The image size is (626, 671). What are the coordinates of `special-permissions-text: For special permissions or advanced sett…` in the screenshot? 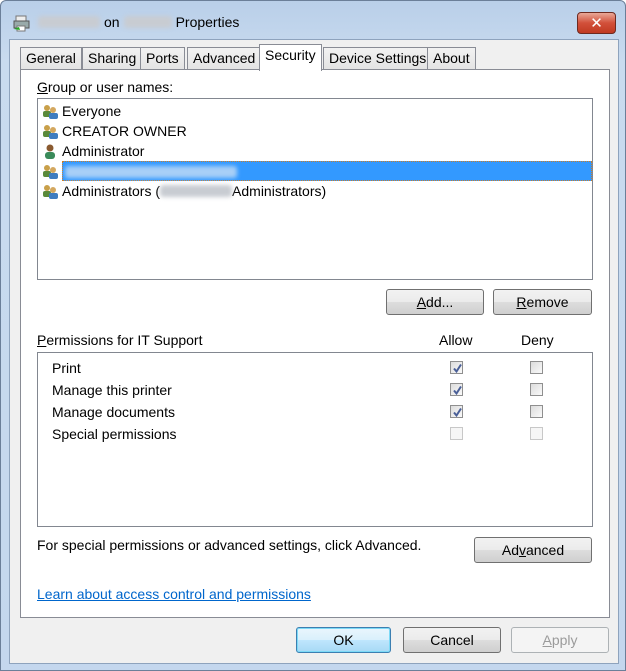 It's located at (229, 545).